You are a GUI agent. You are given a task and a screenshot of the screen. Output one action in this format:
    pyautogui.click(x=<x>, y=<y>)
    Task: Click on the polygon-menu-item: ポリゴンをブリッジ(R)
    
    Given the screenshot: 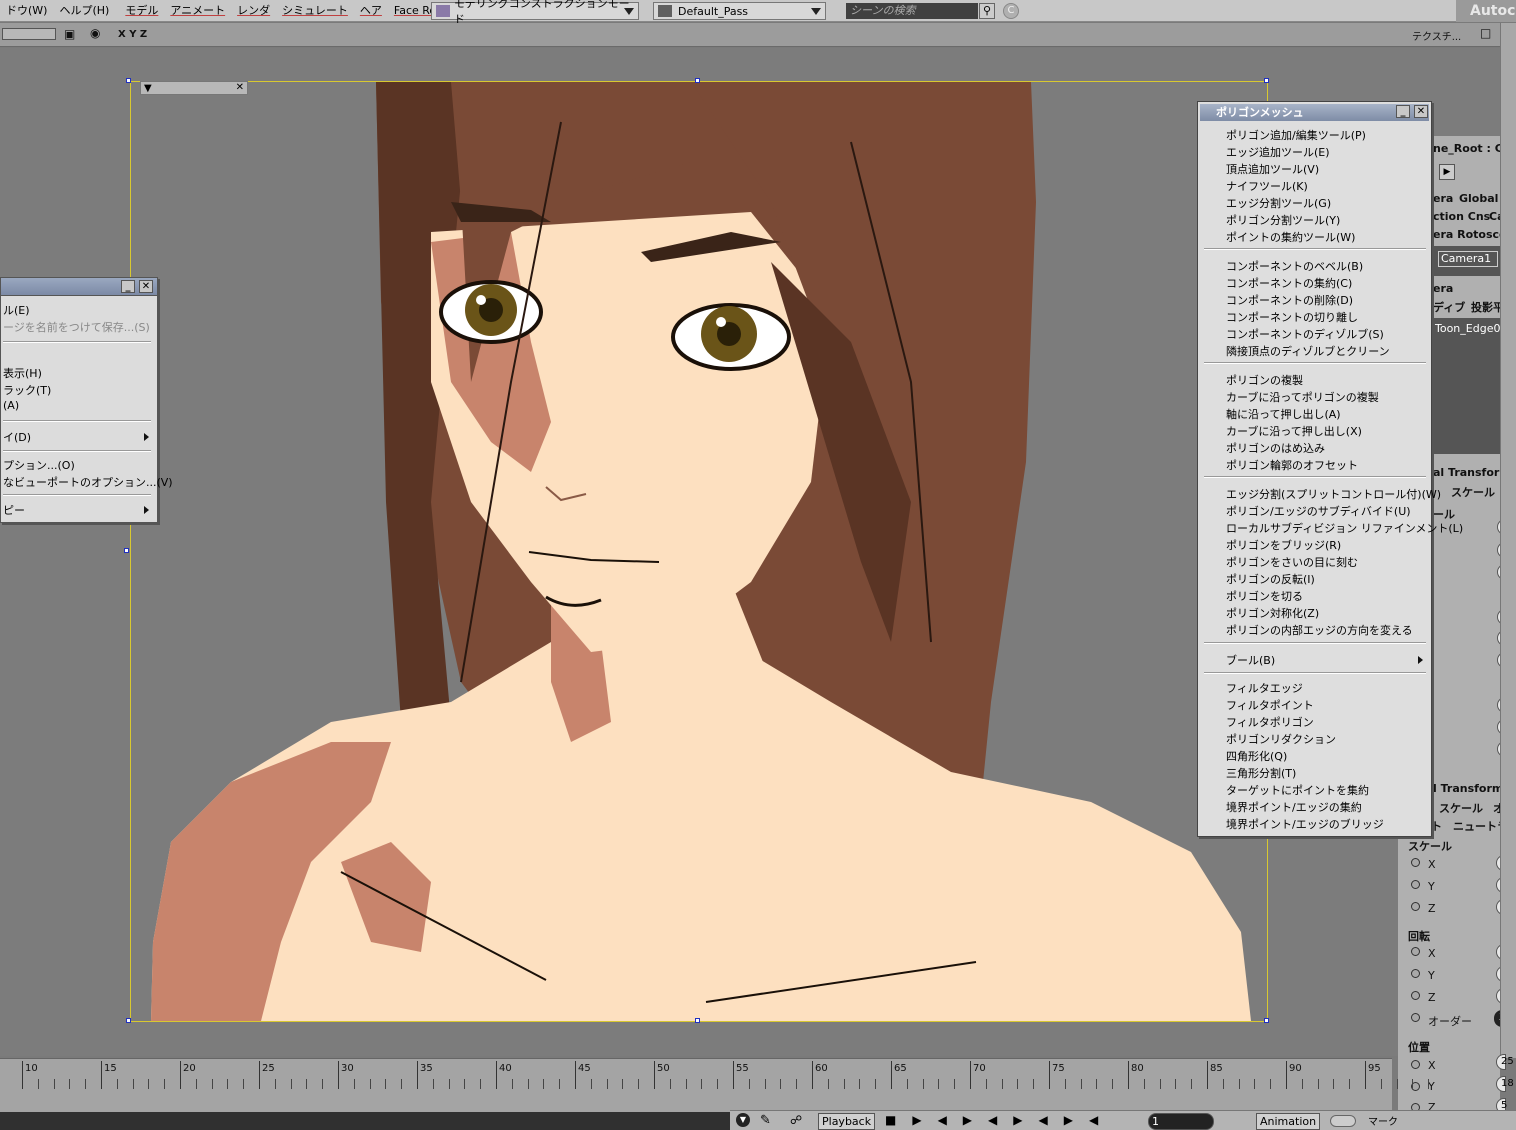 What is the action you would take?
    pyautogui.click(x=1283, y=545)
    